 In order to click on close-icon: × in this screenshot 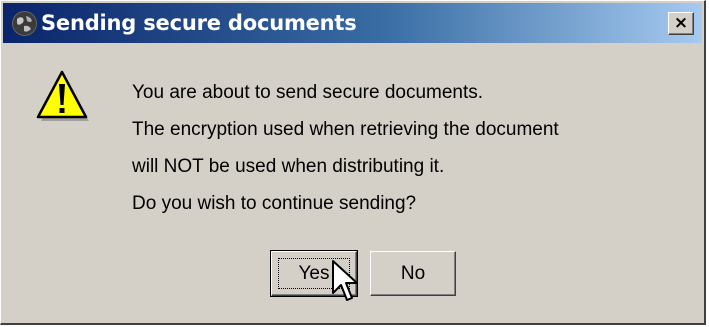, I will do `click(681, 23)`.